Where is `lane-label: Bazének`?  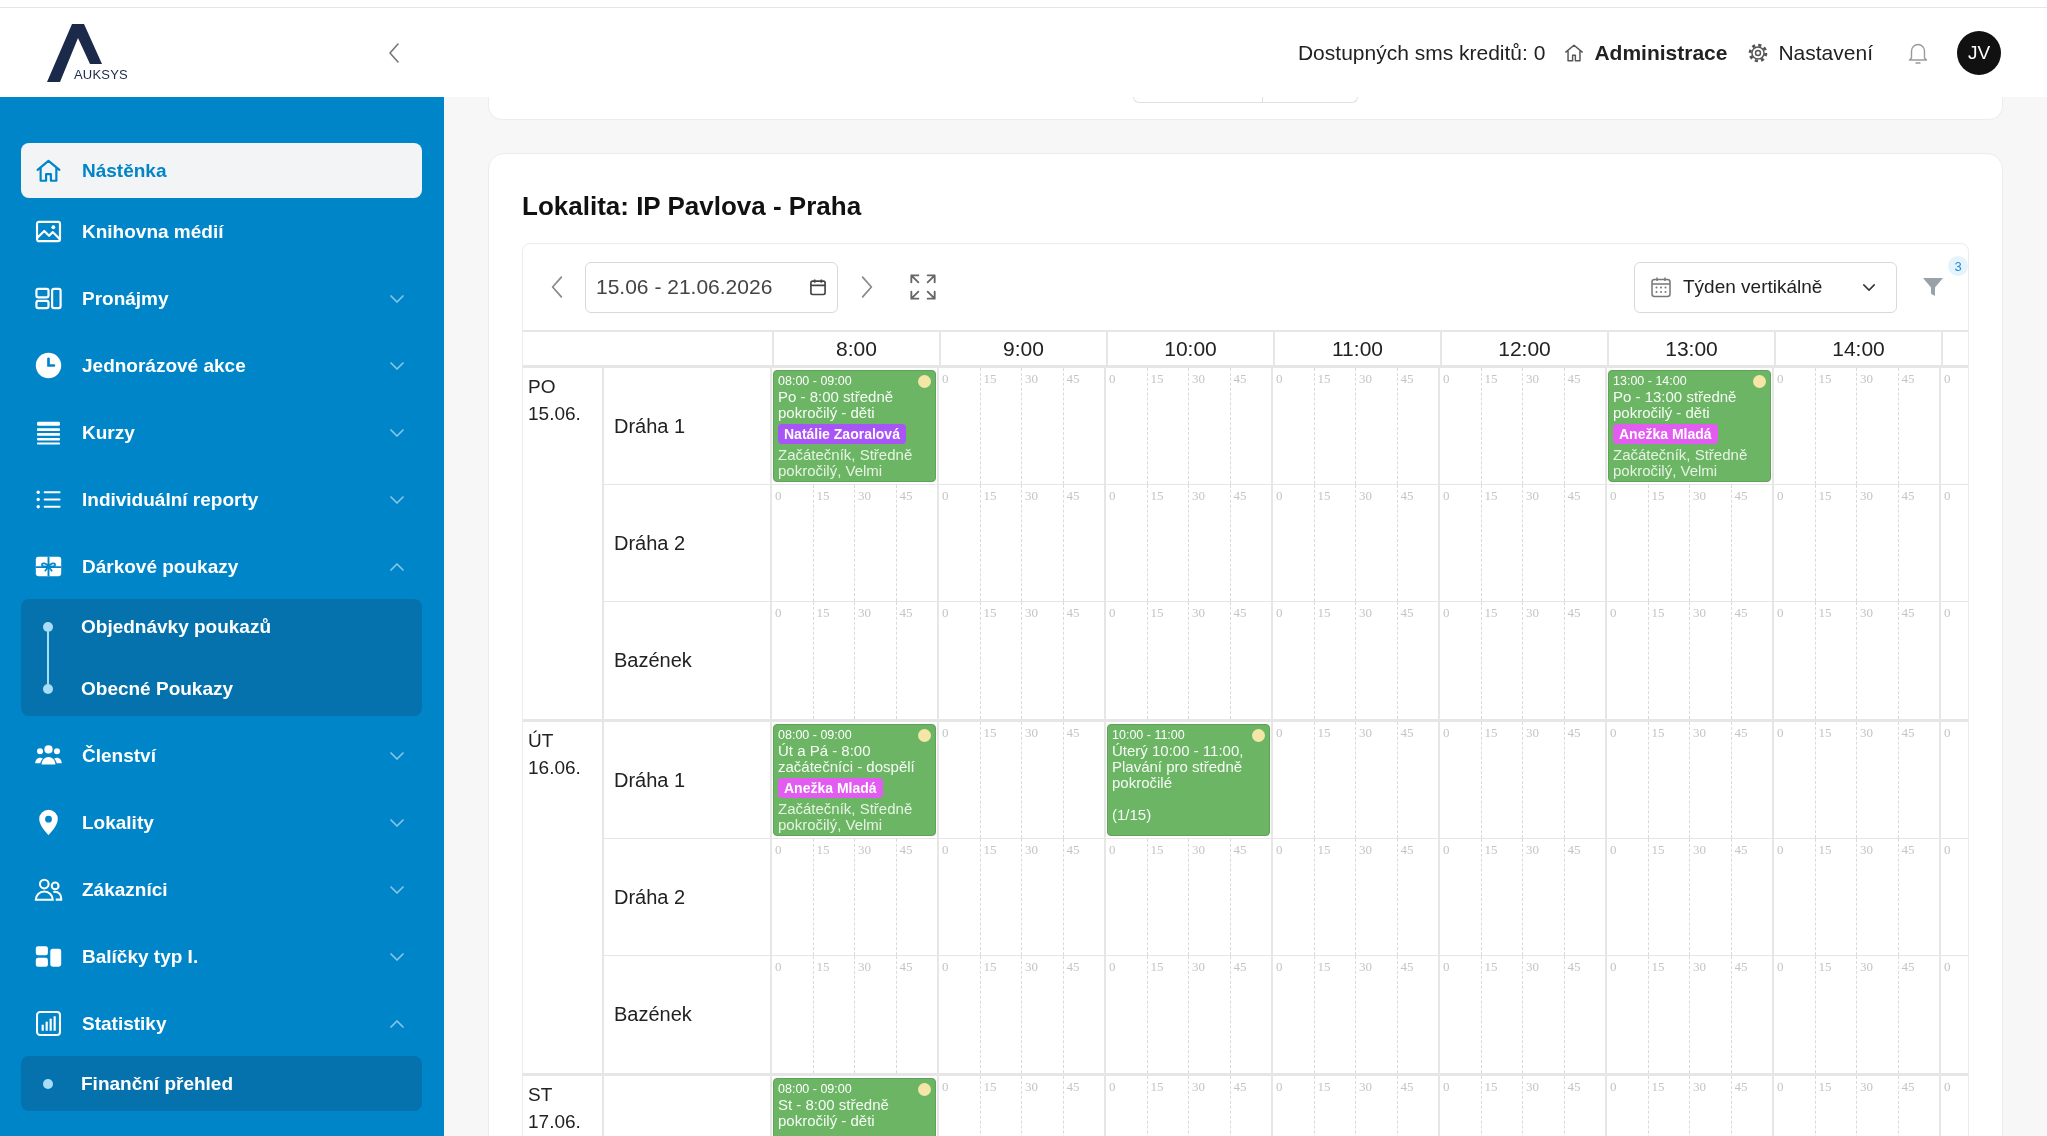 lane-label: Bazének is located at coordinates (653, 660).